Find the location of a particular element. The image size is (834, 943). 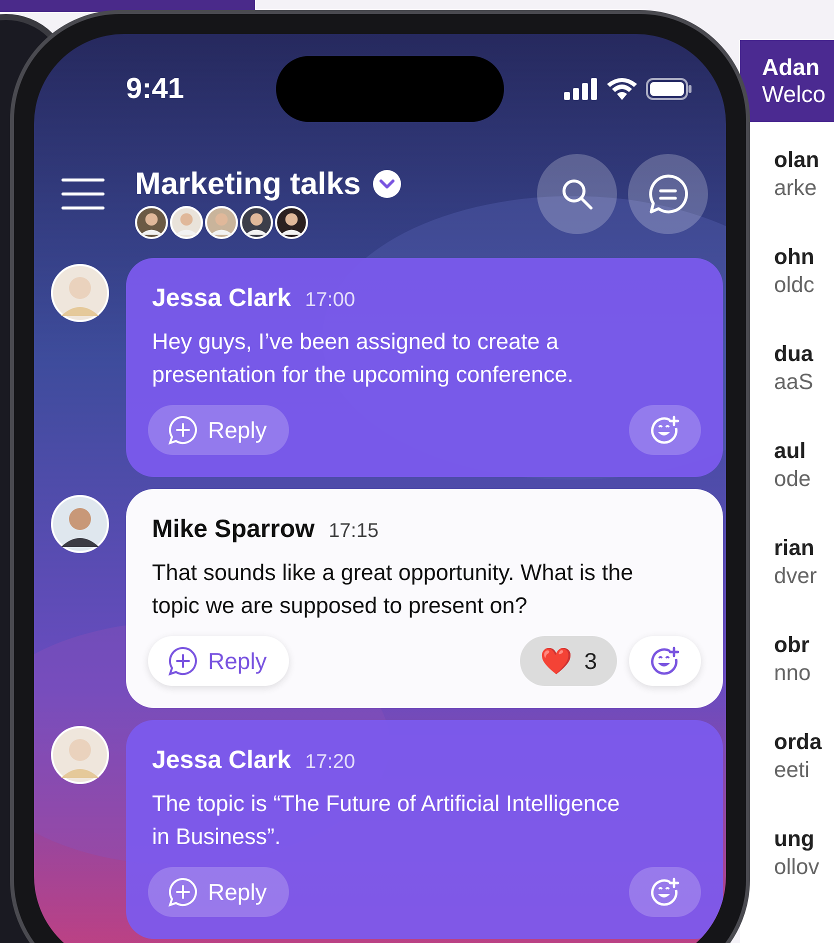

contact-subtitle: eeti is located at coordinates (792, 770).